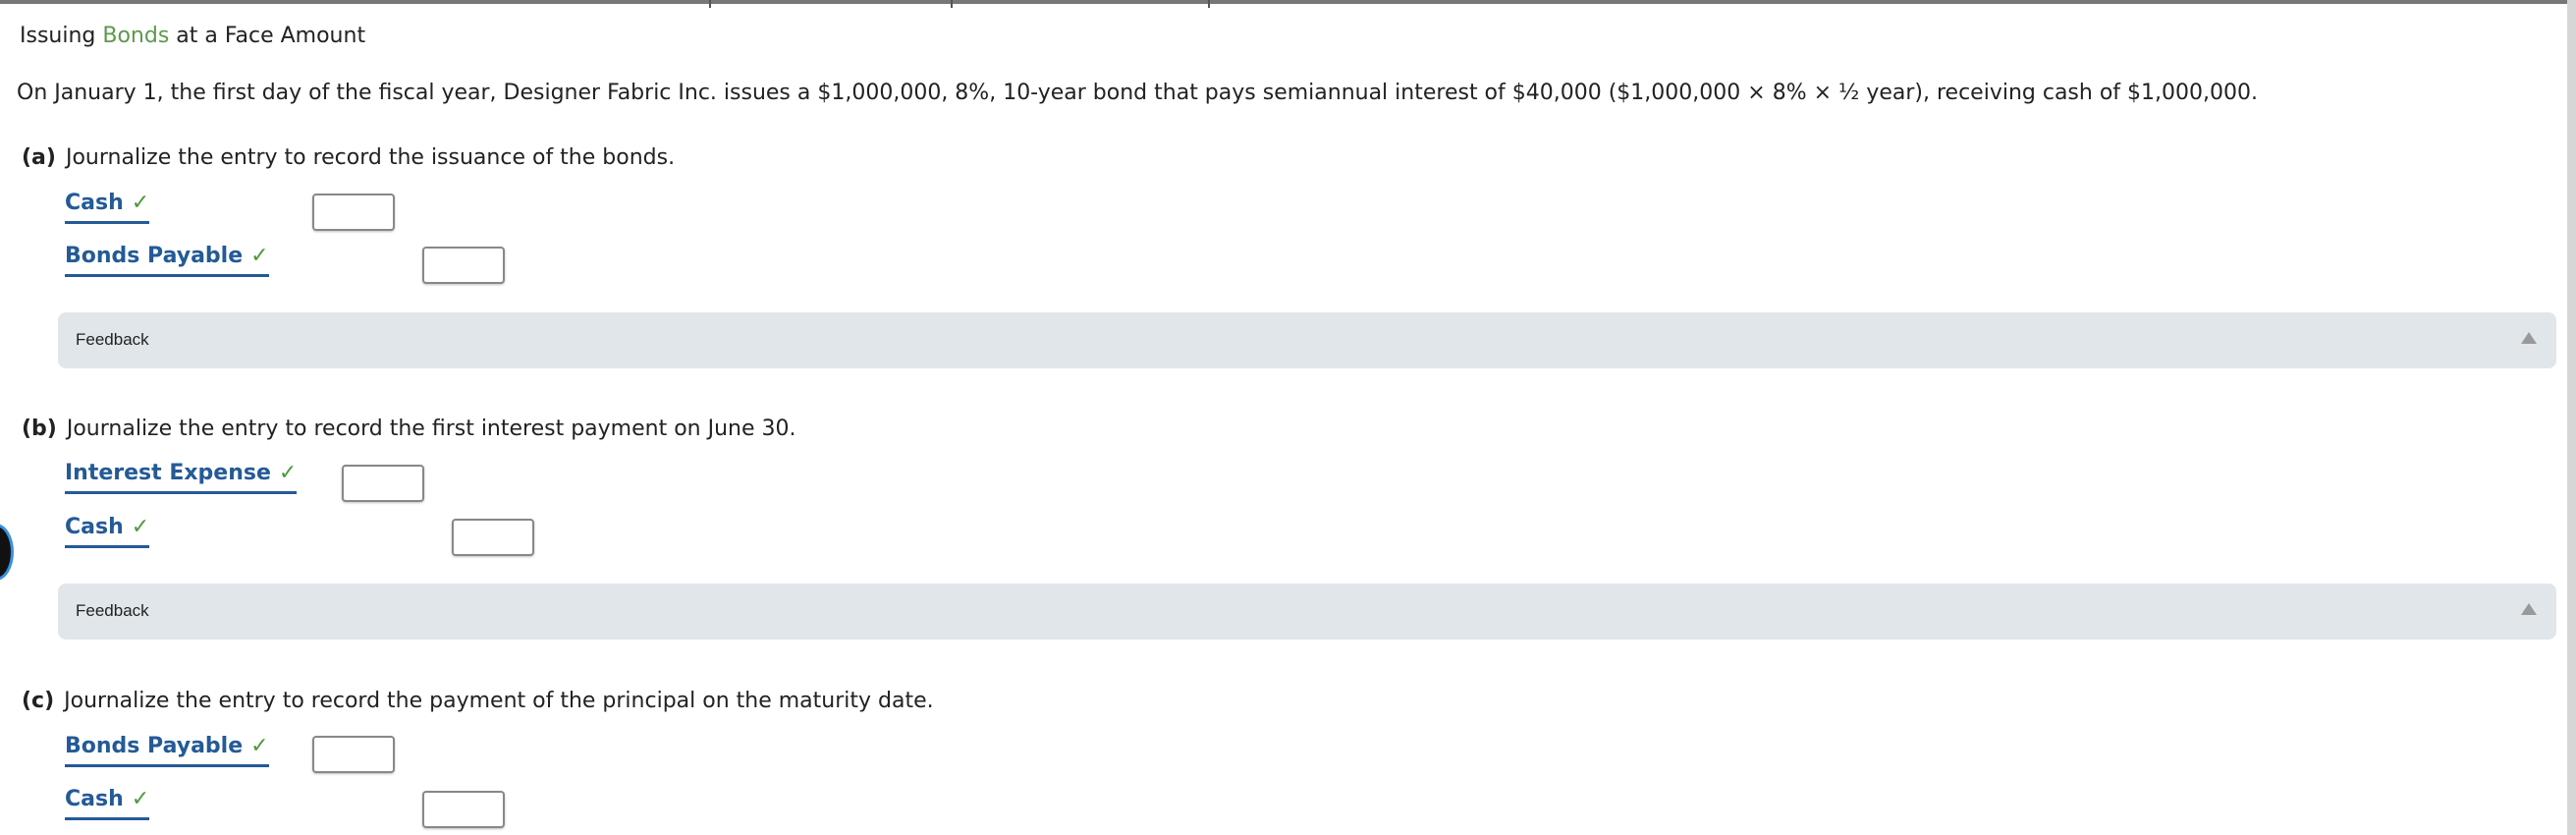  Describe the element at coordinates (1307, 340) in the screenshot. I see `feedback-panel-a: Feedback` at that location.